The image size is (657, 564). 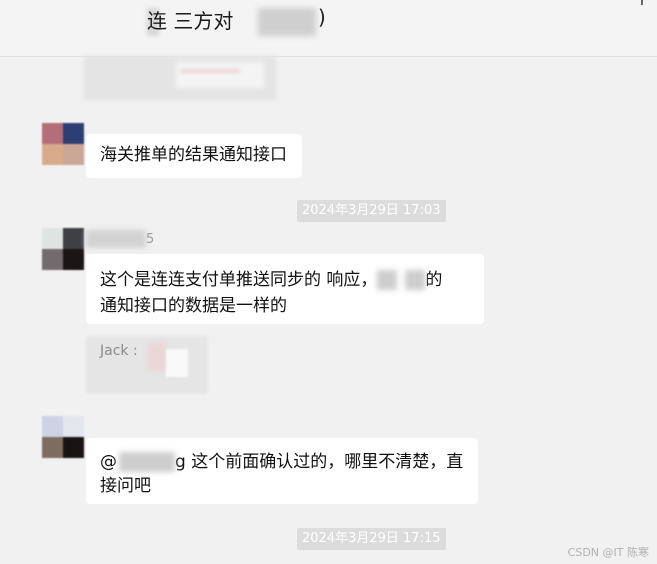 I want to click on chat-header: 连 三方对 ), so click(x=328, y=28).